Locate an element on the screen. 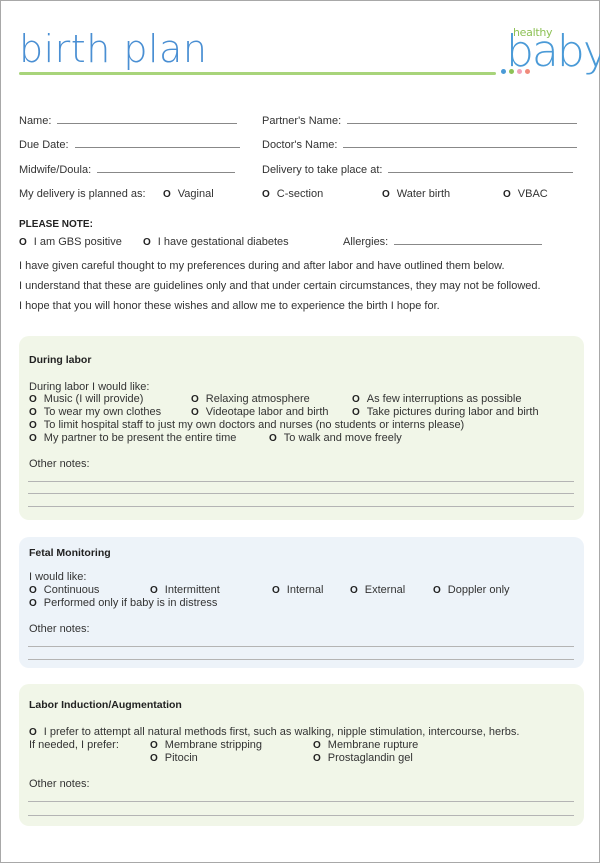 Image resolution: width=600 pixels, height=863 pixels. delivery-planned-label: My delivery is planned as: is located at coordinates (82, 194).